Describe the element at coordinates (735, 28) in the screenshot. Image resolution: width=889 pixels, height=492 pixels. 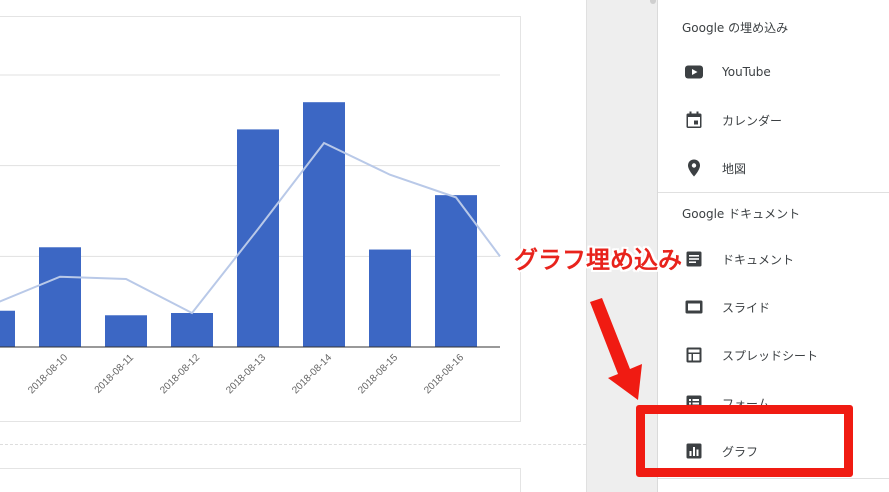
I see `google-embed-header: Google の埋め込み` at that location.